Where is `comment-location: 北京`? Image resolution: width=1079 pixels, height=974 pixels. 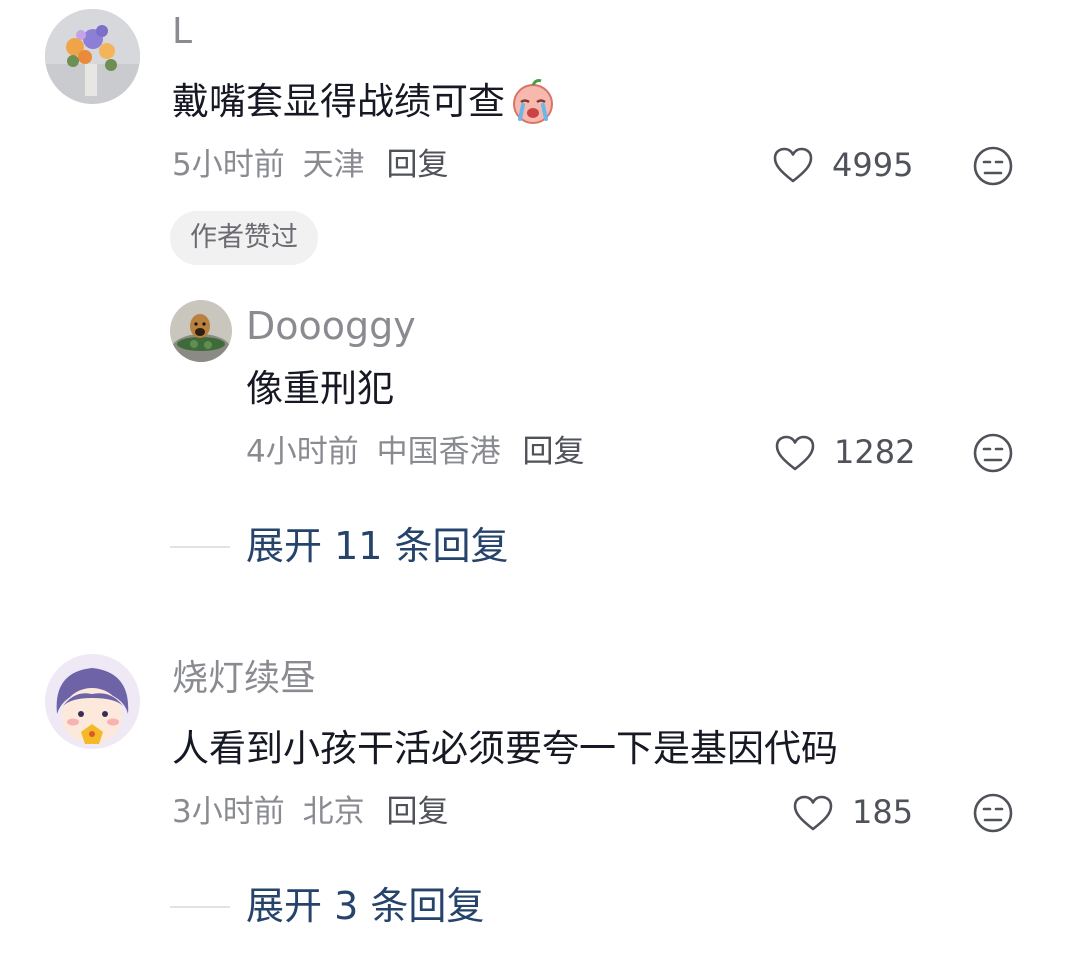
comment-location: 北京 is located at coordinates (333, 812).